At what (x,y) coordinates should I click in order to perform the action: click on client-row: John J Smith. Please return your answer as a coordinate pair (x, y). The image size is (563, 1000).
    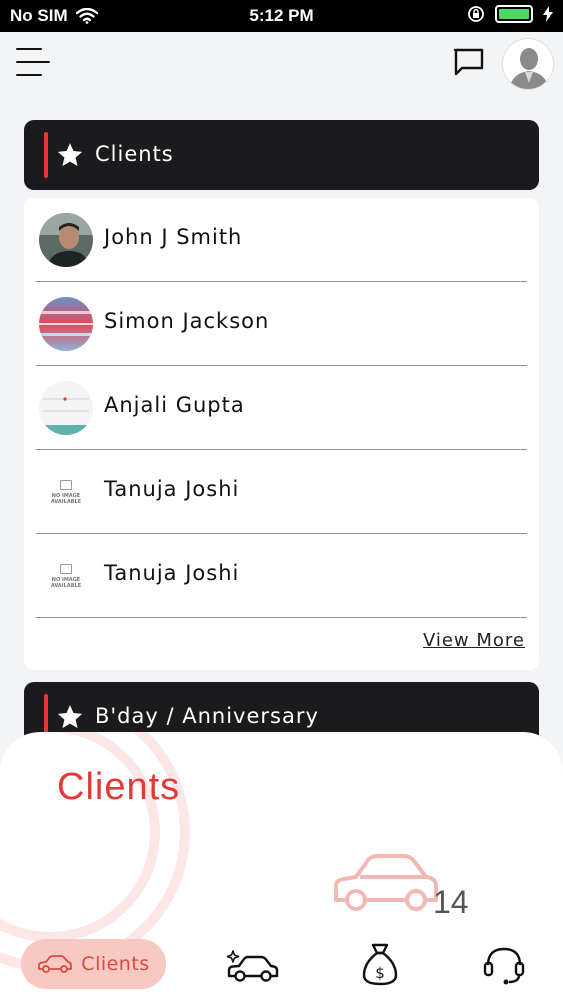
    Looking at the image, I should click on (281, 240).